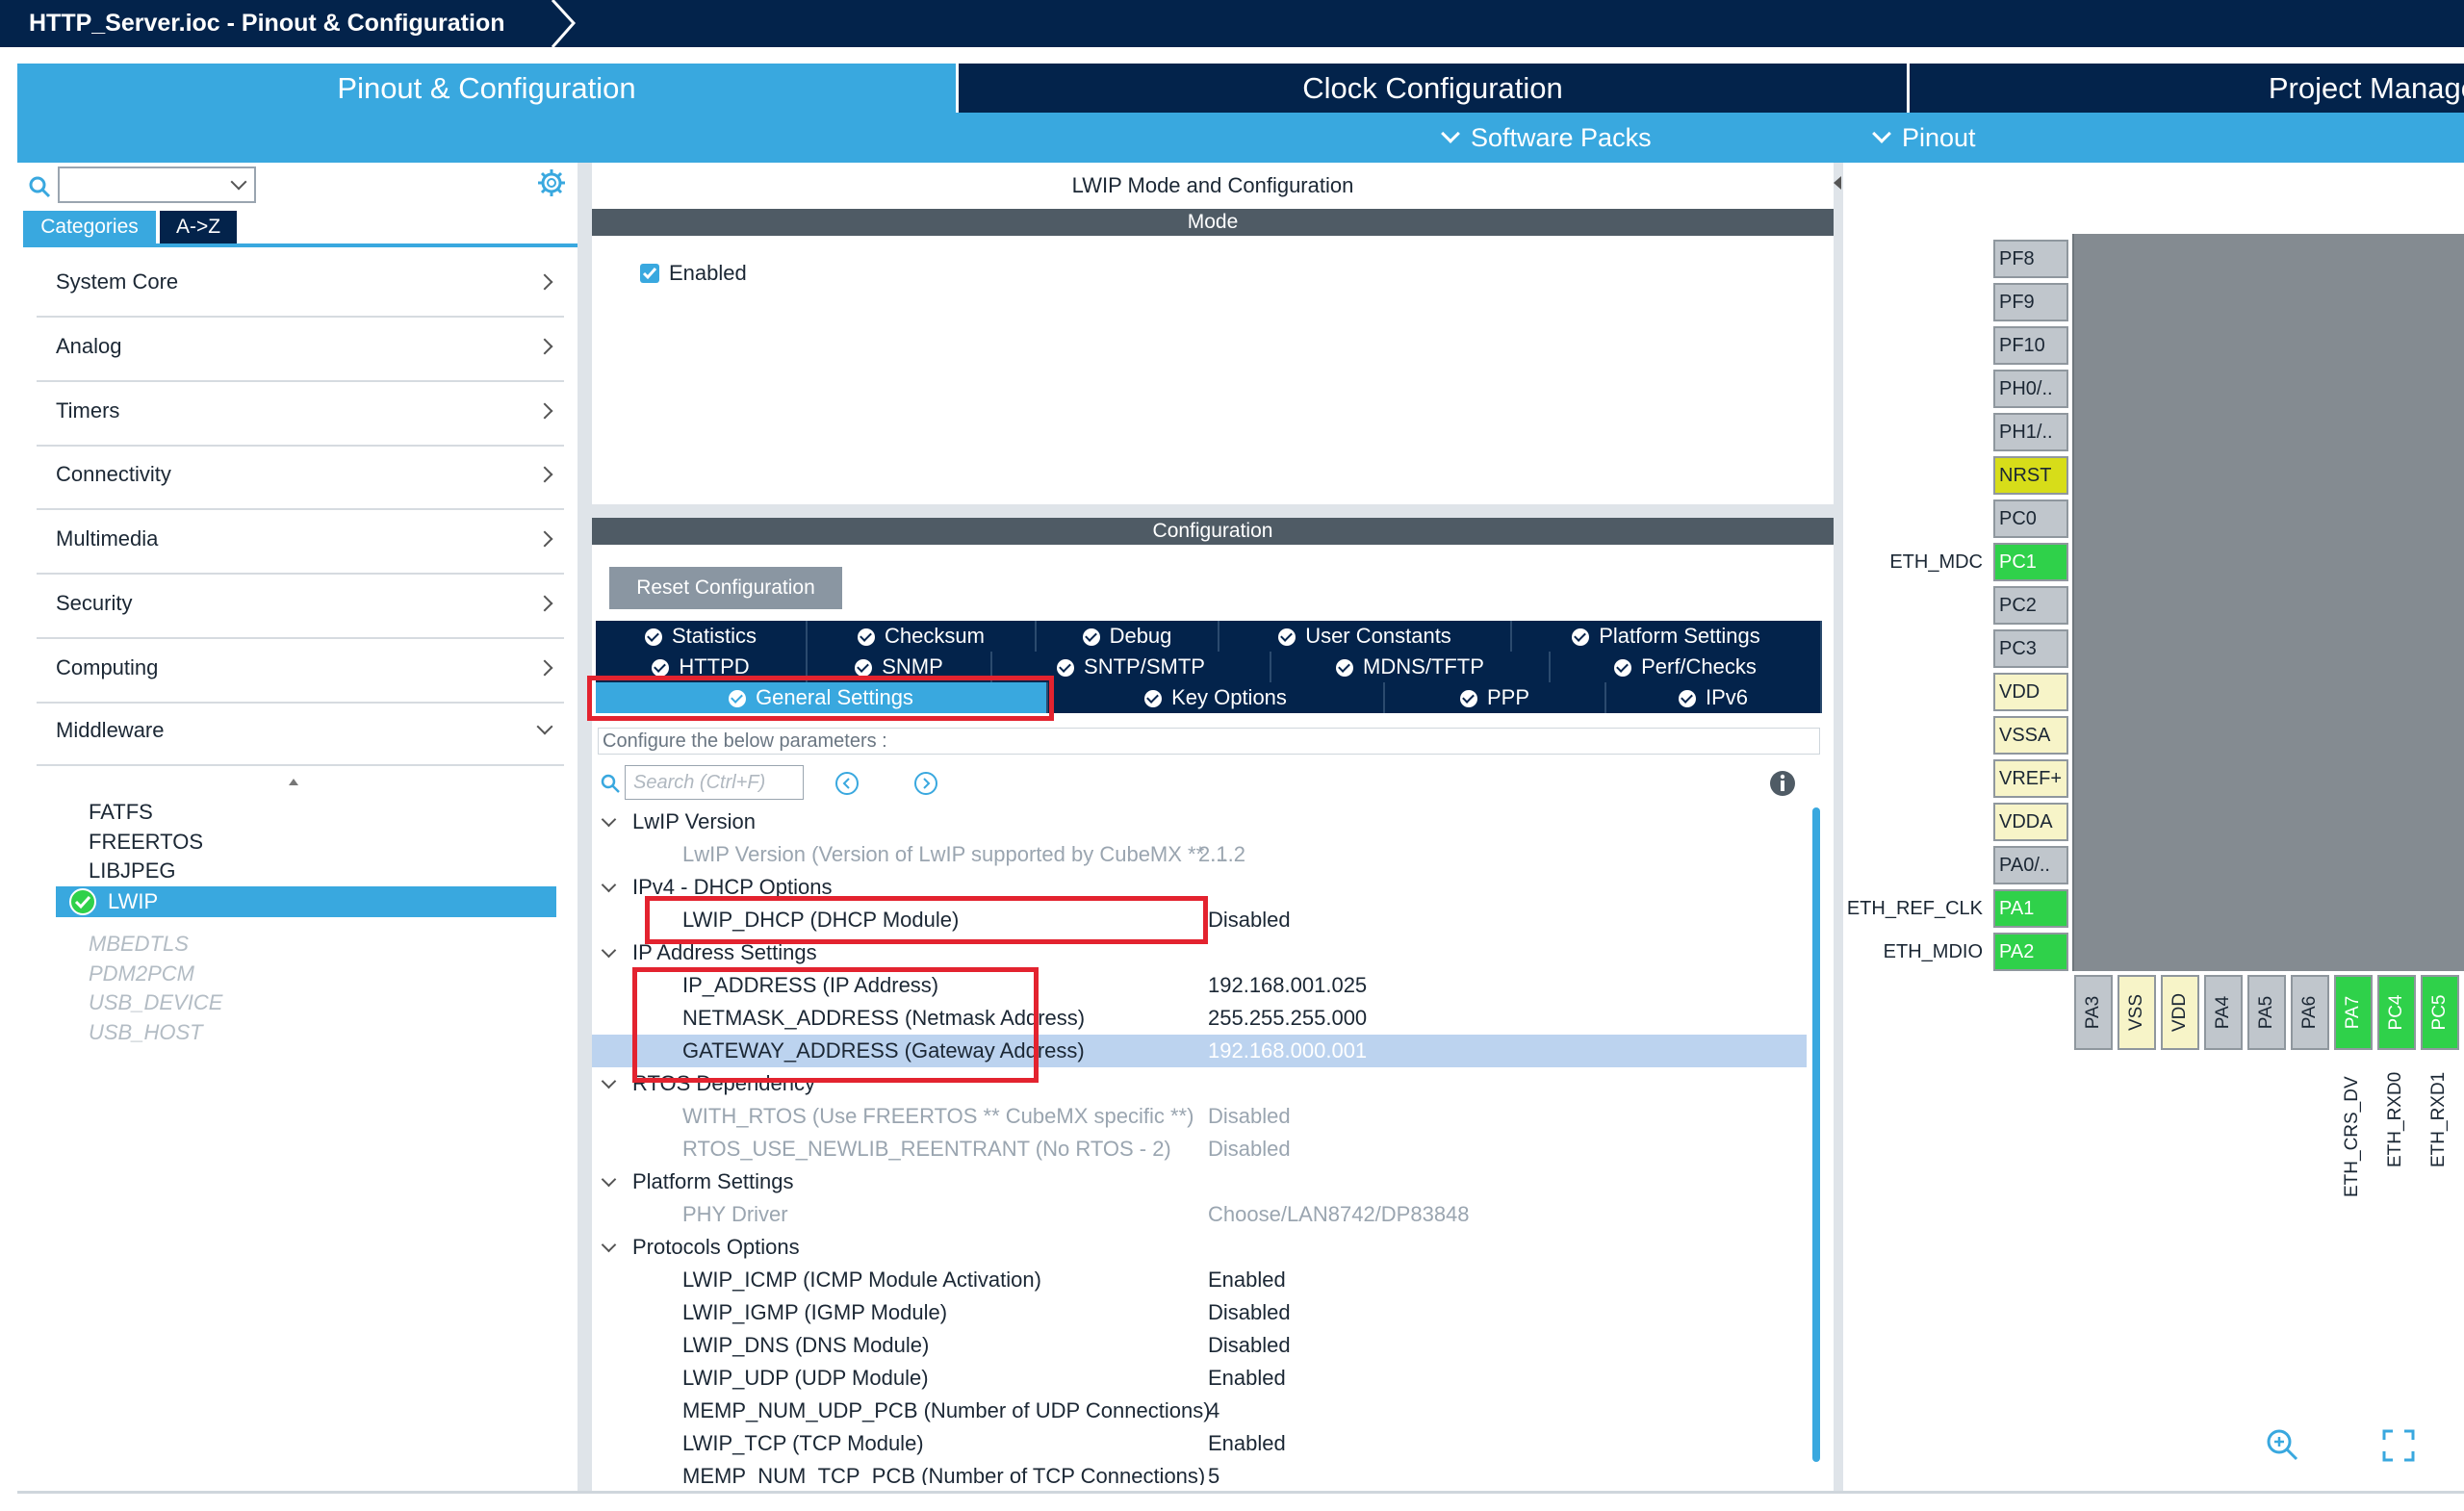  I want to click on left-splitter, so click(585, 827).